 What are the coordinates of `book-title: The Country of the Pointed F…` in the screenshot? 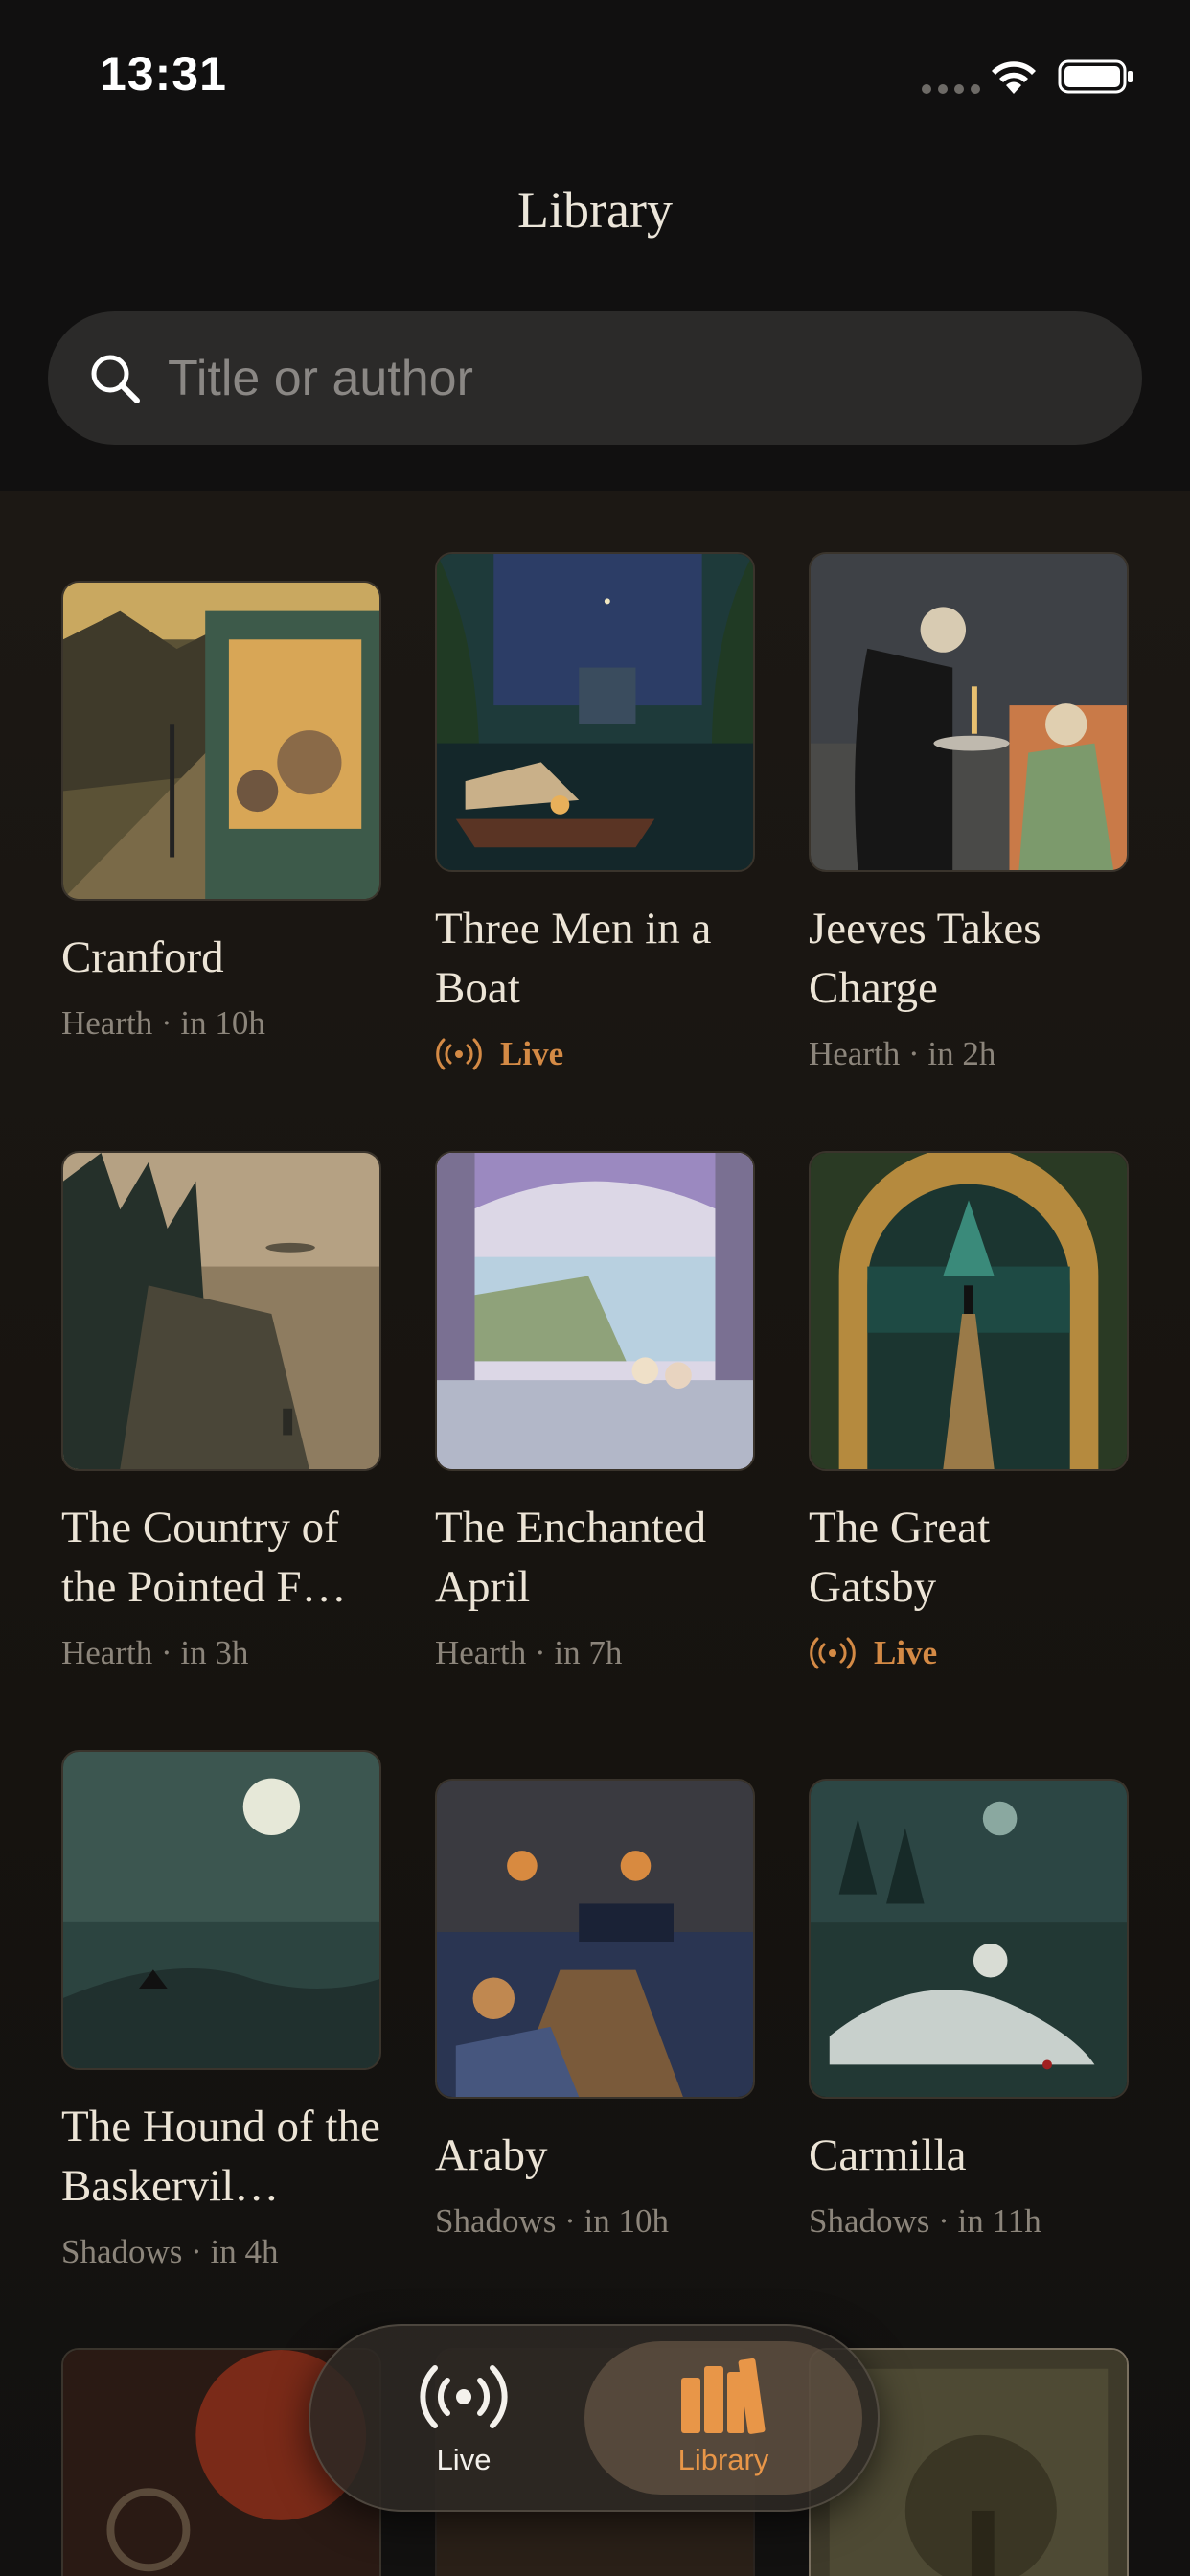 It's located at (204, 1557).